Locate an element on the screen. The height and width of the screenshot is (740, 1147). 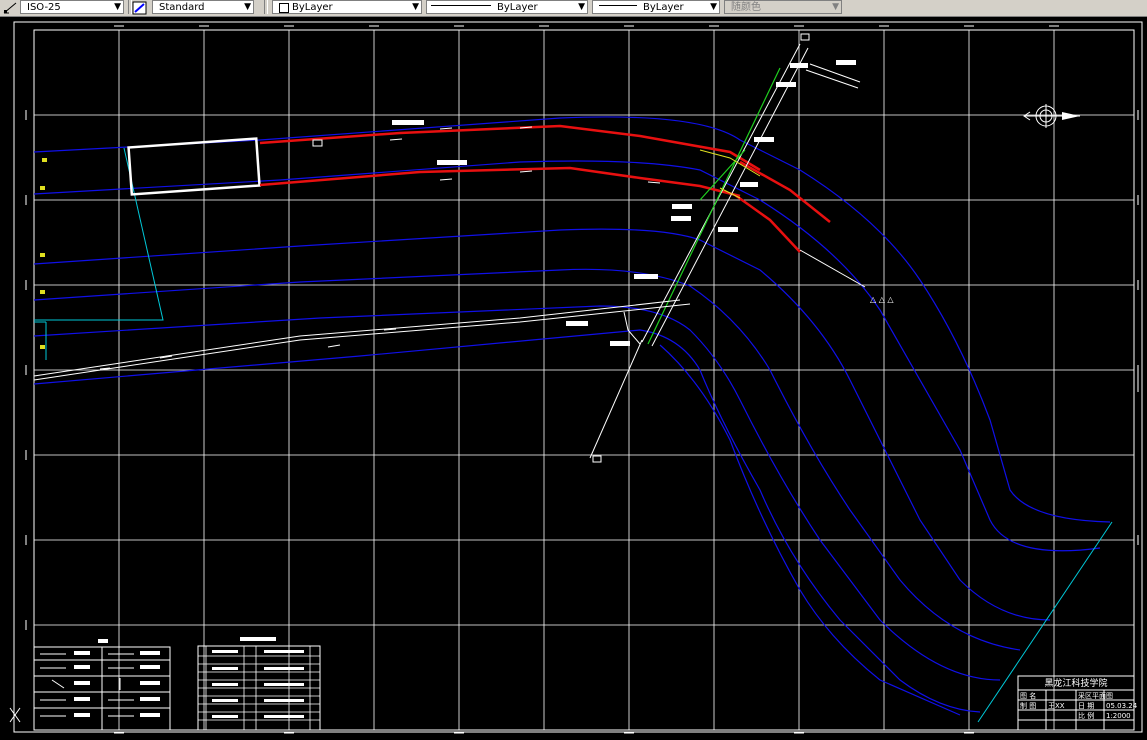
scale-value: 1:2000 is located at coordinates (1118, 716).